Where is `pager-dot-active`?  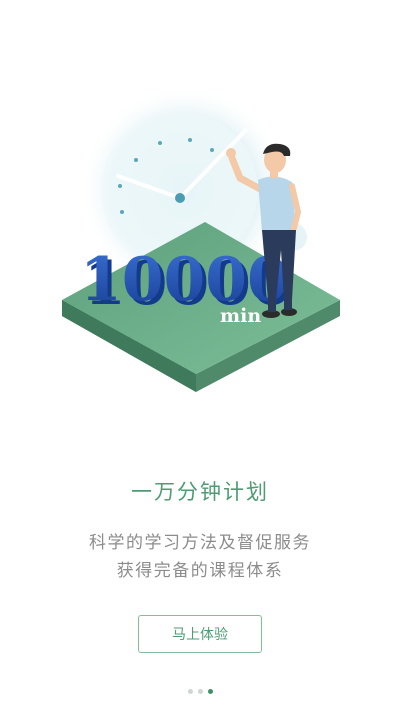 pager-dot-active is located at coordinates (210, 691).